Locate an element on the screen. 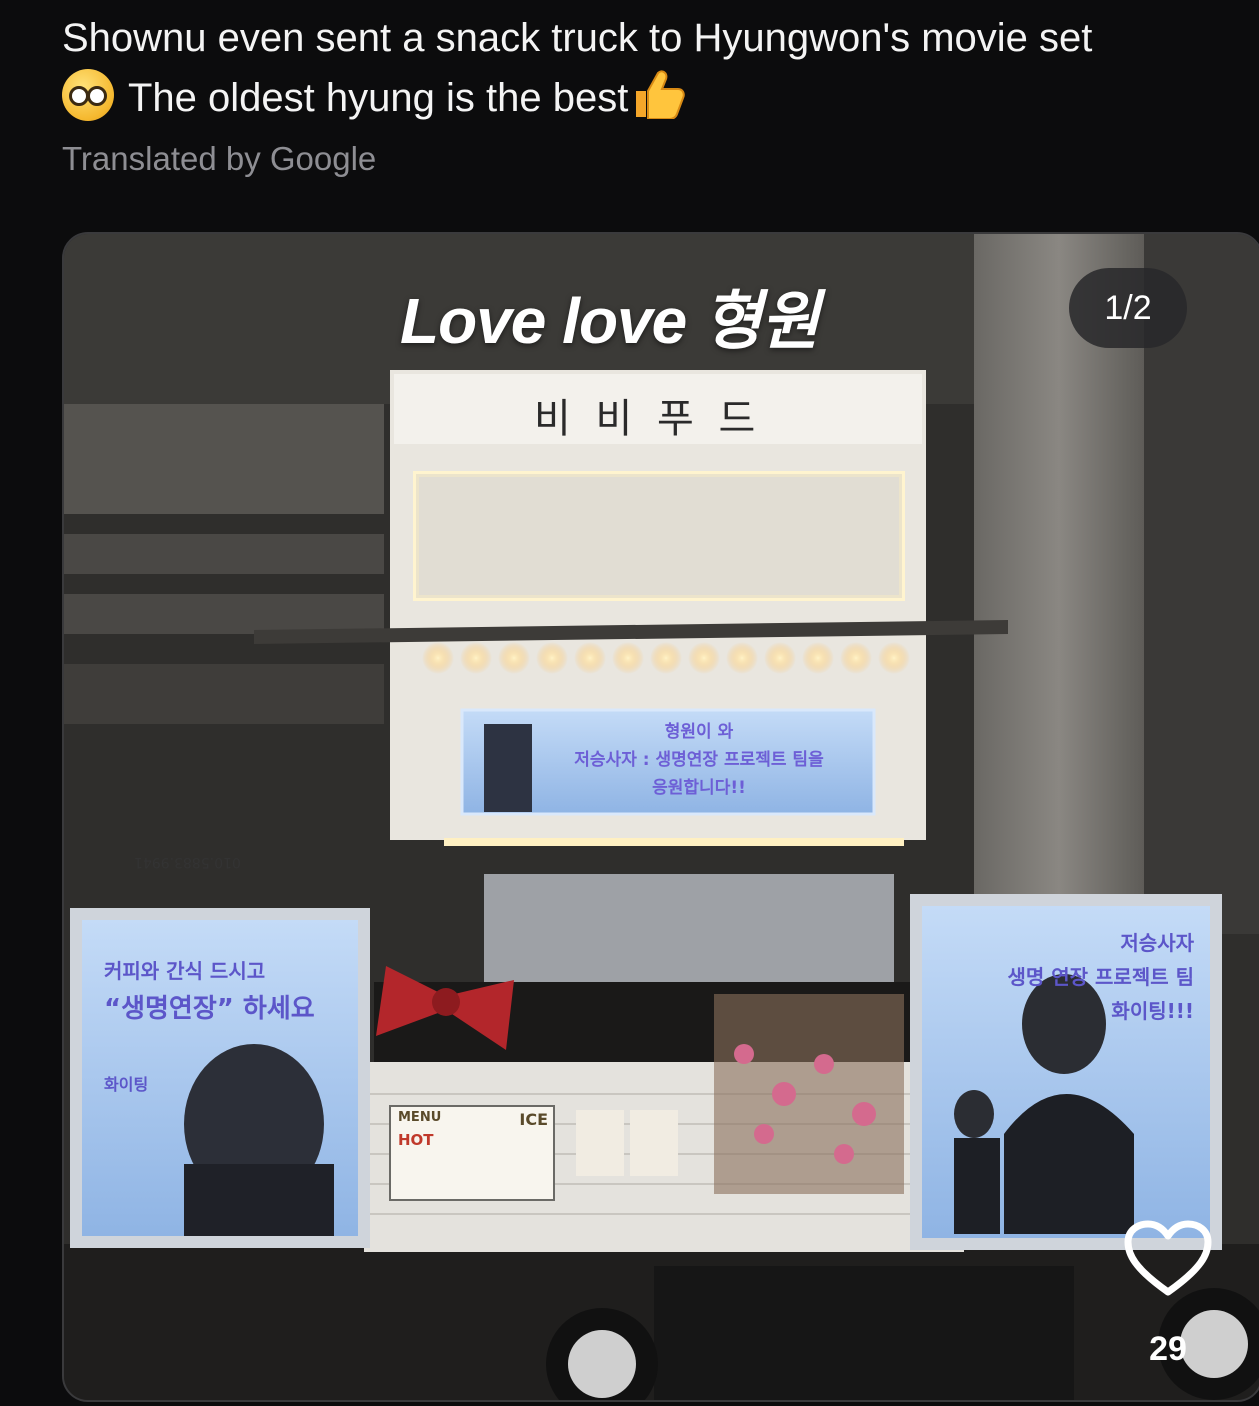 The image size is (1259, 1406). caption-line-2: The oldest hyung is the best is located at coordinates (378, 98).